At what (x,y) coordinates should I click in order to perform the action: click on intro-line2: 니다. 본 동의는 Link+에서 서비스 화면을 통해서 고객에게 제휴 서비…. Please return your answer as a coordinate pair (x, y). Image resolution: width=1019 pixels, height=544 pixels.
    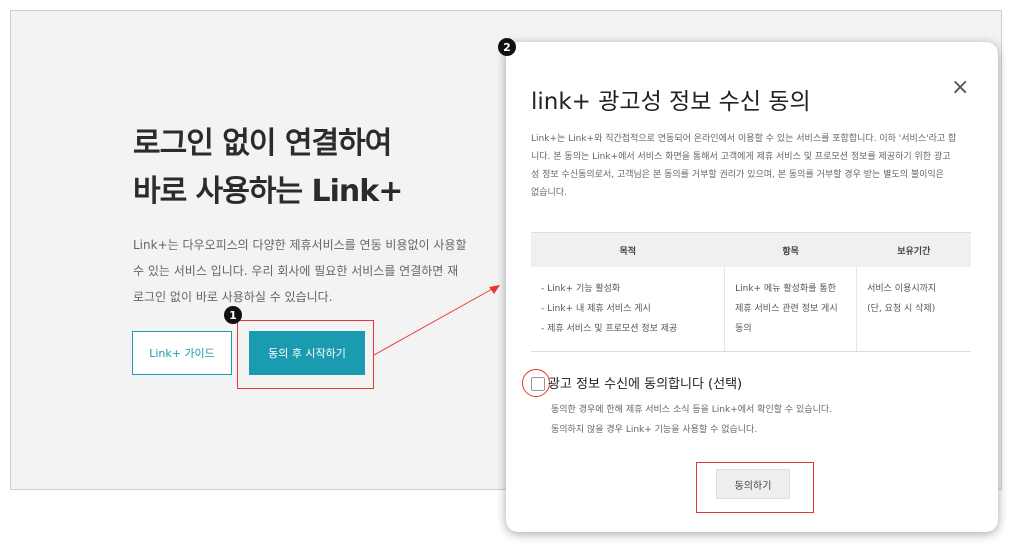
    Looking at the image, I should click on (741, 157).